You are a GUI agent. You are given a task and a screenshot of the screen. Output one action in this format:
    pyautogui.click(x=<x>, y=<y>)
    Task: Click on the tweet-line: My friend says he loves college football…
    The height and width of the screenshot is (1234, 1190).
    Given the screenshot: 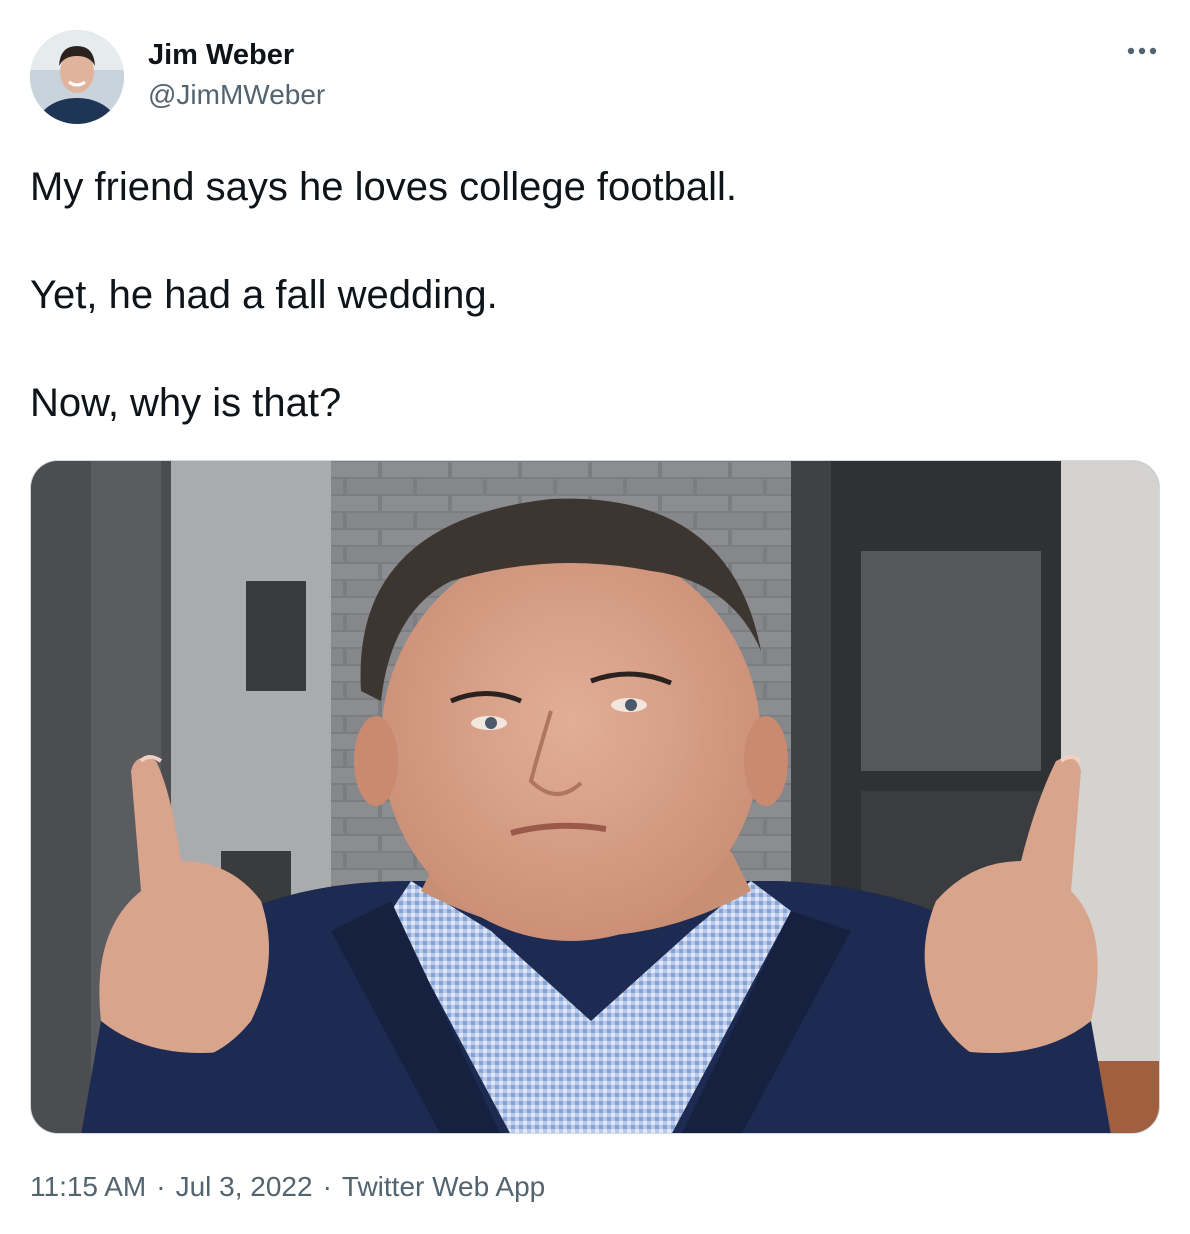 What is the action you would take?
    pyautogui.click(x=384, y=187)
    